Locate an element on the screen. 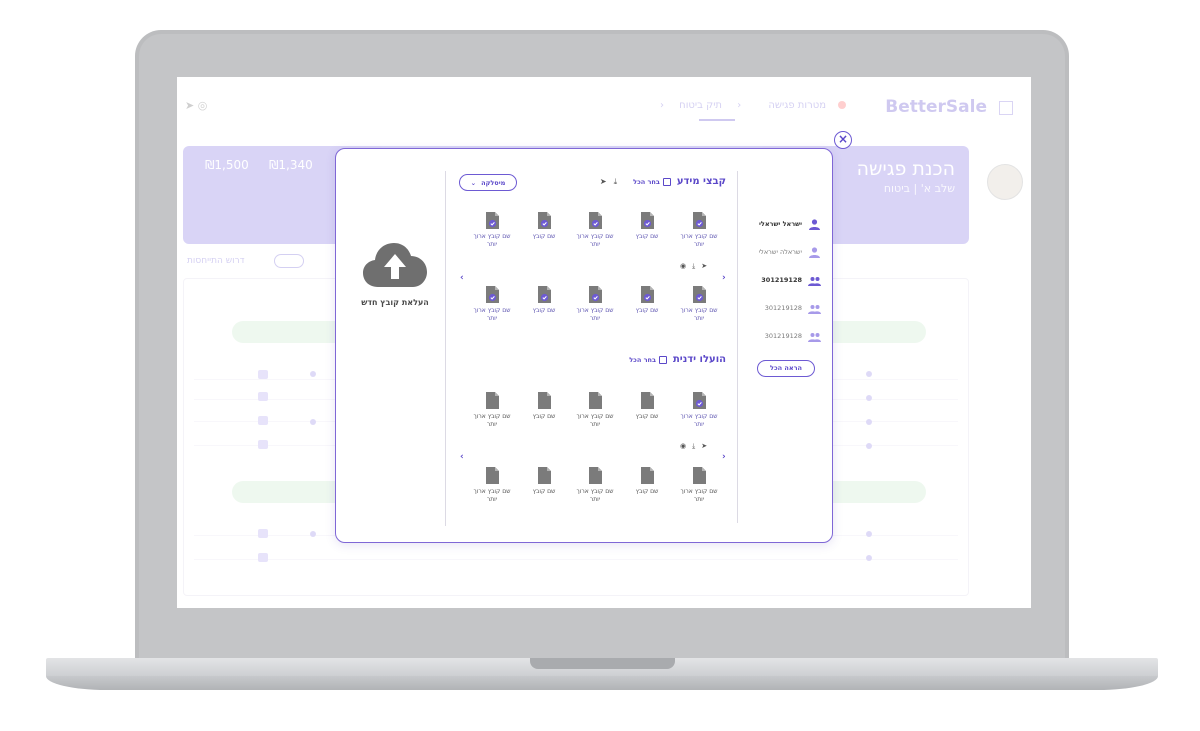 This screenshot has height=731, width=1200. show-all-button: הראה הכל is located at coordinates (786, 368).